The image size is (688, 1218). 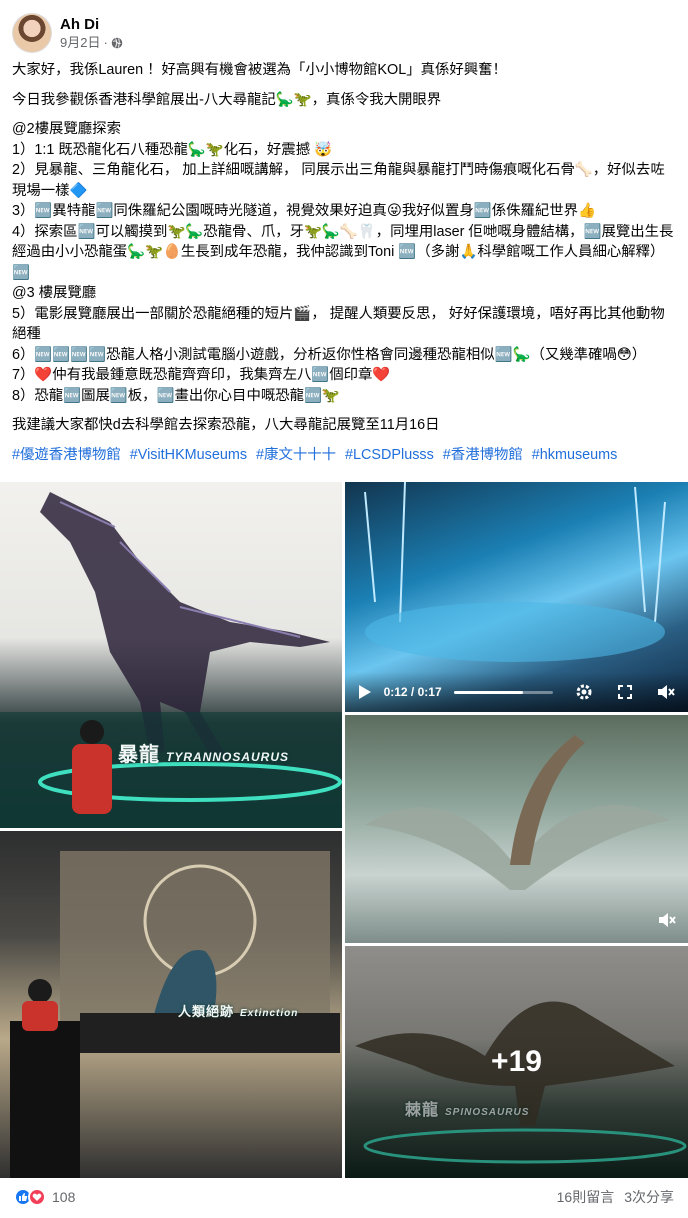 I want to click on trex-exhibit-sign: 暴龍 TYRANNOSAURUS, so click(x=203, y=752).